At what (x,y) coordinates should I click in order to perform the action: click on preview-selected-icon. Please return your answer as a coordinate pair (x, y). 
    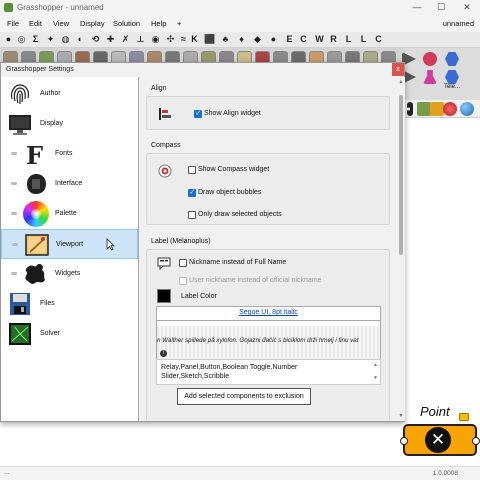
    Looking at the image, I should click on (437, 109).